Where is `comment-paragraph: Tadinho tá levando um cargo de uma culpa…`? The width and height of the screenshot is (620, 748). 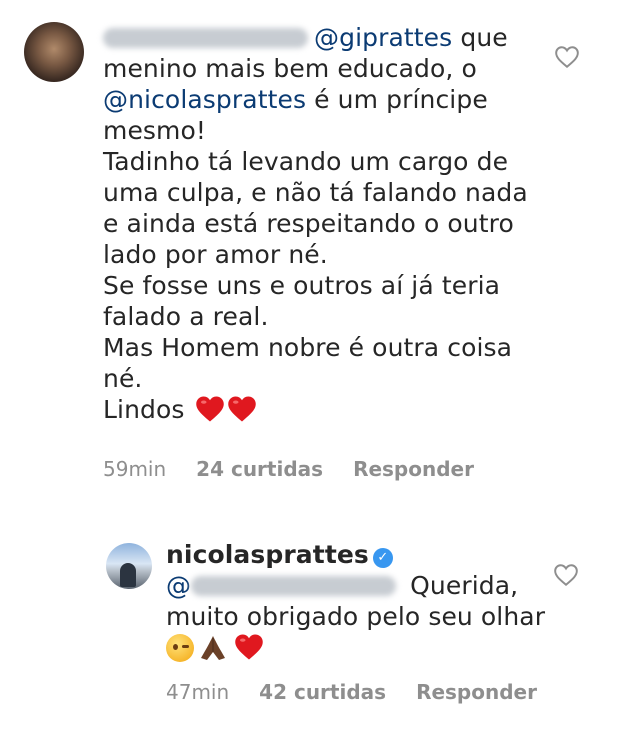 comment-paragraph: Tadinho tá levando um cargo de uma culpa… is located at coordinates (315, 208).